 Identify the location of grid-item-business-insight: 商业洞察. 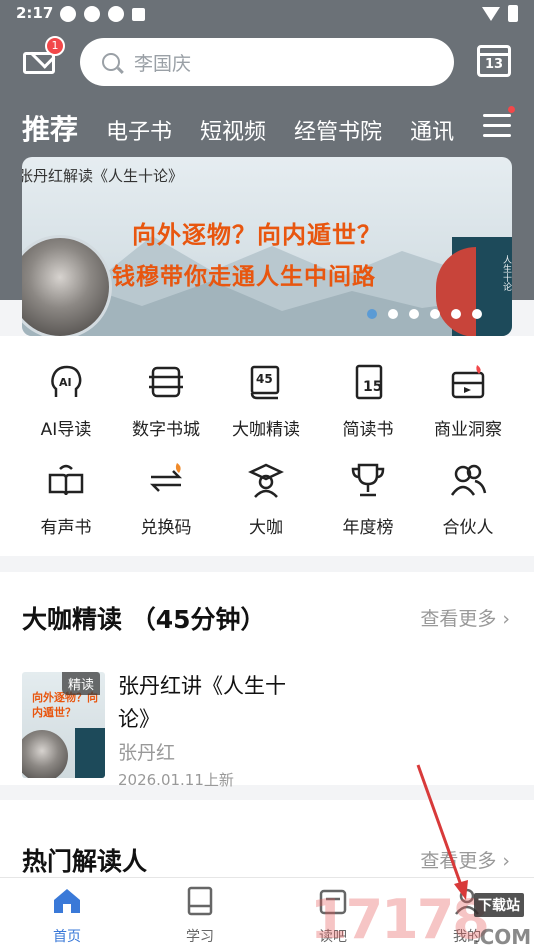
(468, 401).